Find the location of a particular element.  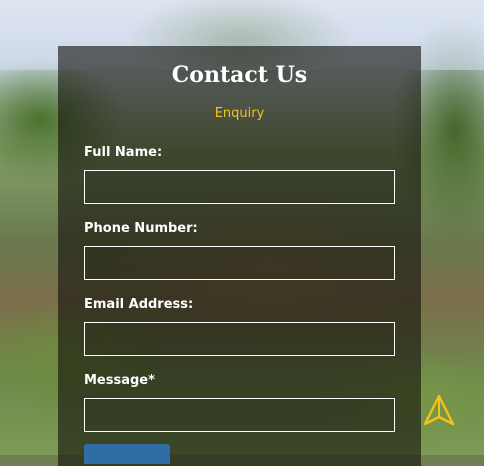

full-name-label: Full Name: is located at coordinates (123, 152).